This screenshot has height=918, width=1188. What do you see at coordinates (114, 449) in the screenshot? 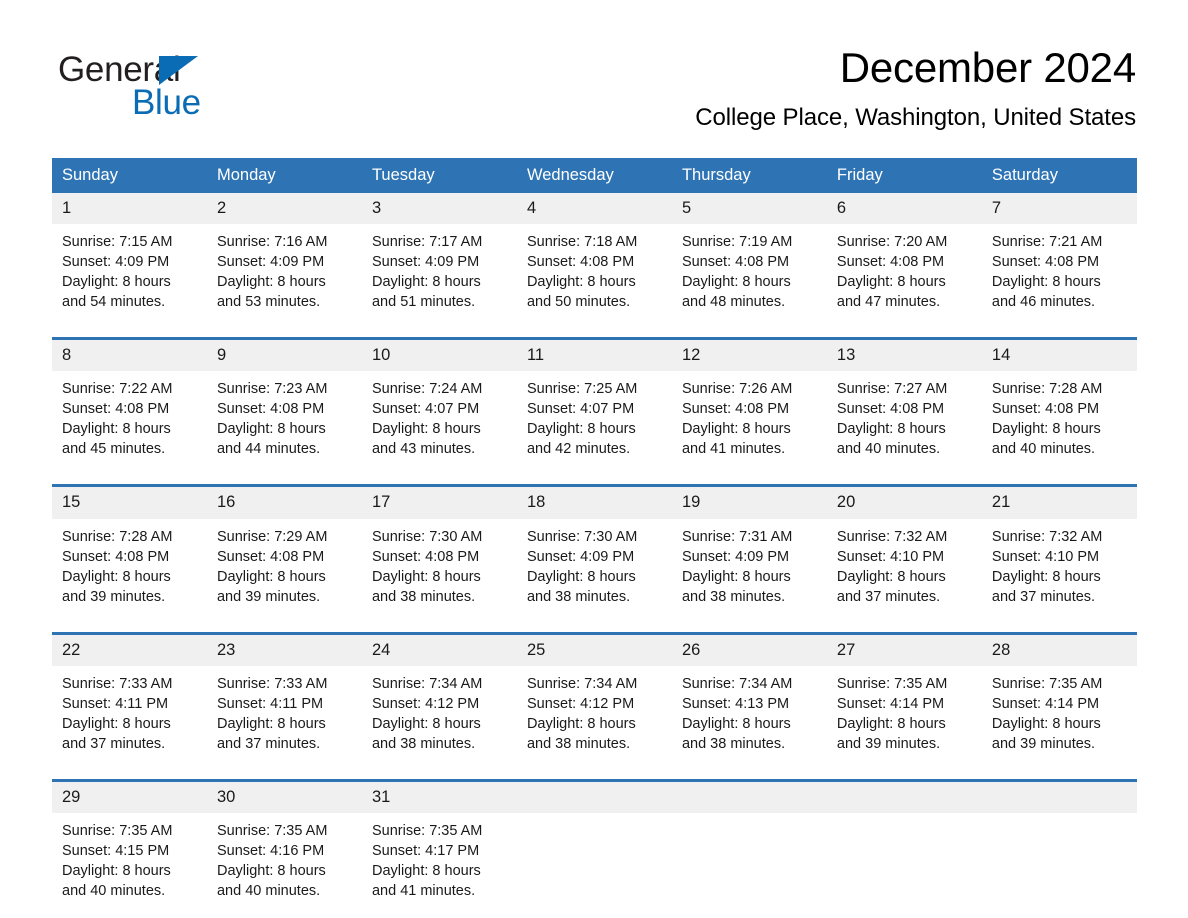
I see `daylight-text-line2: and 45 minutes.` at bounding box center [114, 449].